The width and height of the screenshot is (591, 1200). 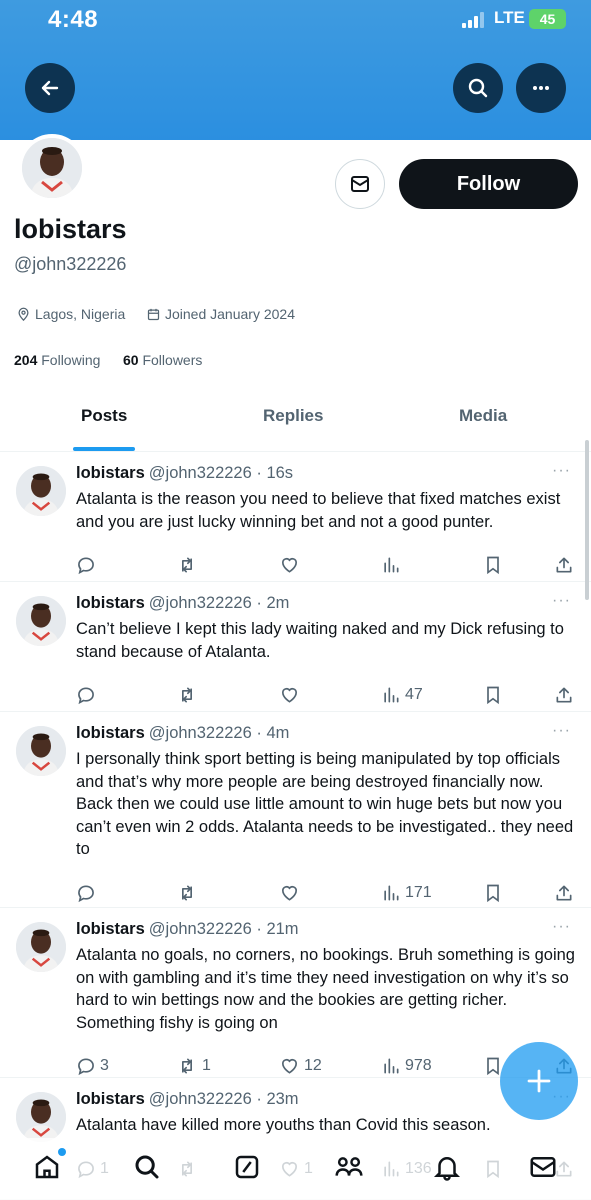 I want to click on views-button: 171, so click(x=406, y=893).